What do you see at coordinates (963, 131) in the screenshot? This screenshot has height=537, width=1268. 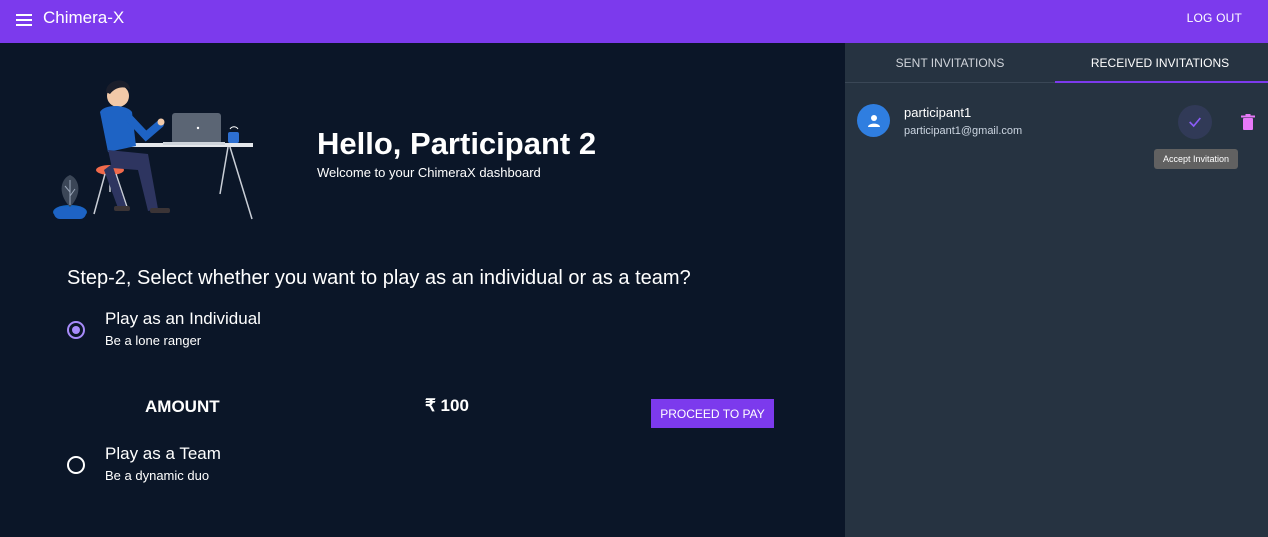 I see `invitation-email: participant1@gmail.com` at bounding box center [963, 131].